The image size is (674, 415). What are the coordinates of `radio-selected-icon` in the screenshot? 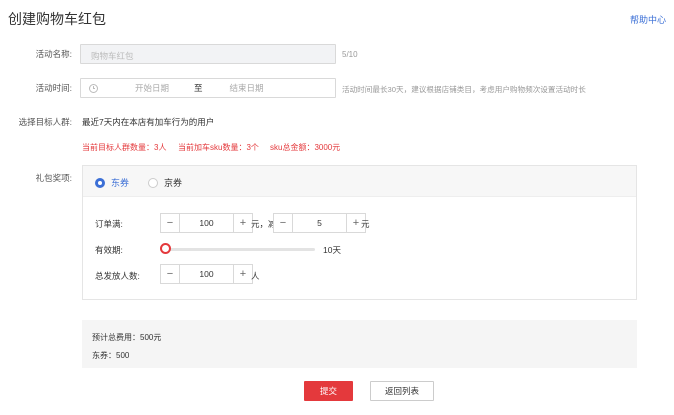 It's located at (100, 182).